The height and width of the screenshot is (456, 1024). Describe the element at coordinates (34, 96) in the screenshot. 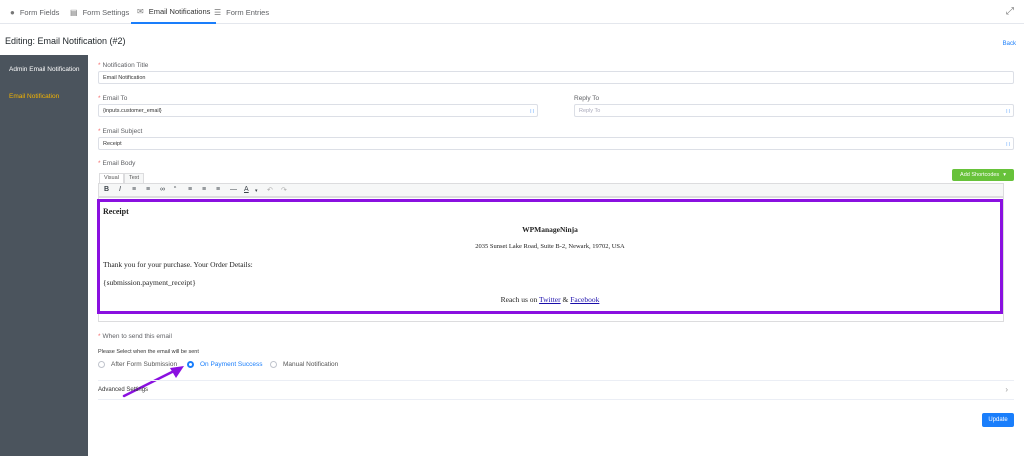

I see `sidebar-item-email-notification: Email Notification` at that location.